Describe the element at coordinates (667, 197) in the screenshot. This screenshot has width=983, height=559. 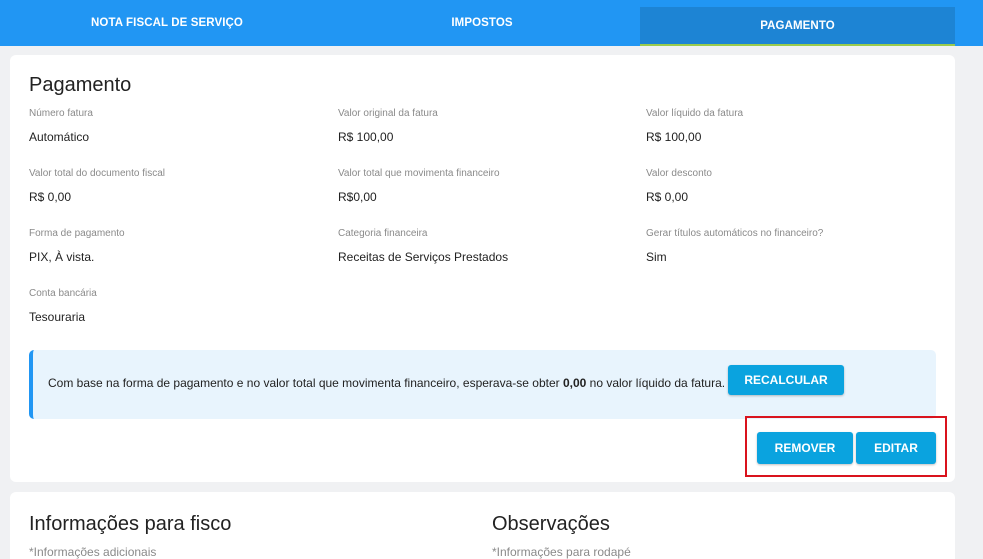
I see `valor-desconto-value: R$ 0,00` at that location.